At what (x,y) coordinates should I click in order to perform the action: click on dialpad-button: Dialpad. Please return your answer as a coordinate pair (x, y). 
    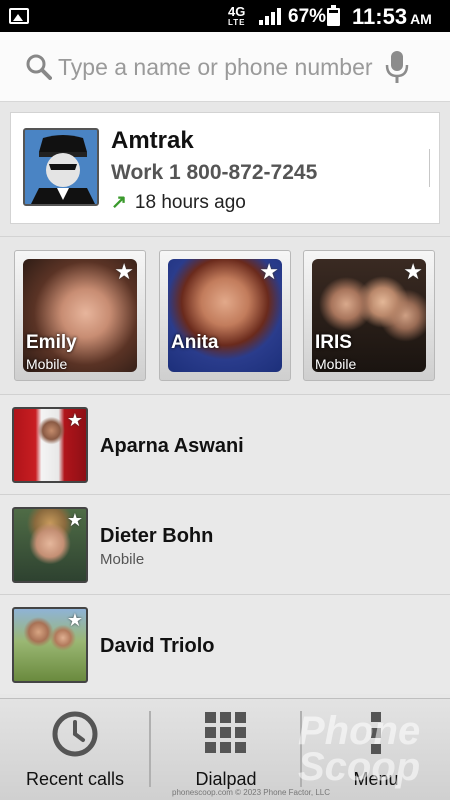
    Looking at the image, I should click on (226, 749).